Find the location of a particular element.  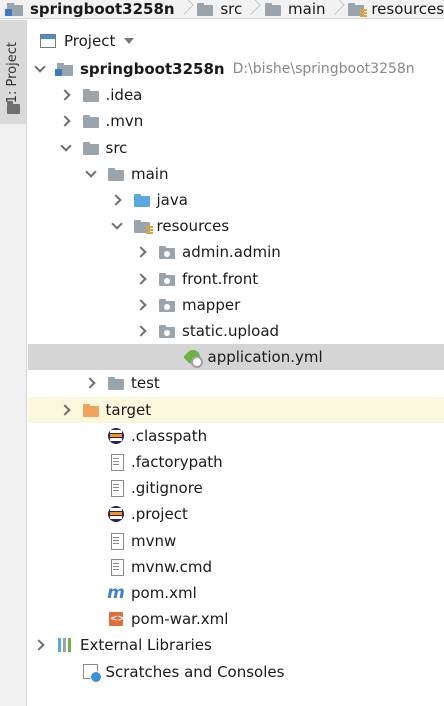

tree-item-label: front.front is located at coordinates (220, 278).